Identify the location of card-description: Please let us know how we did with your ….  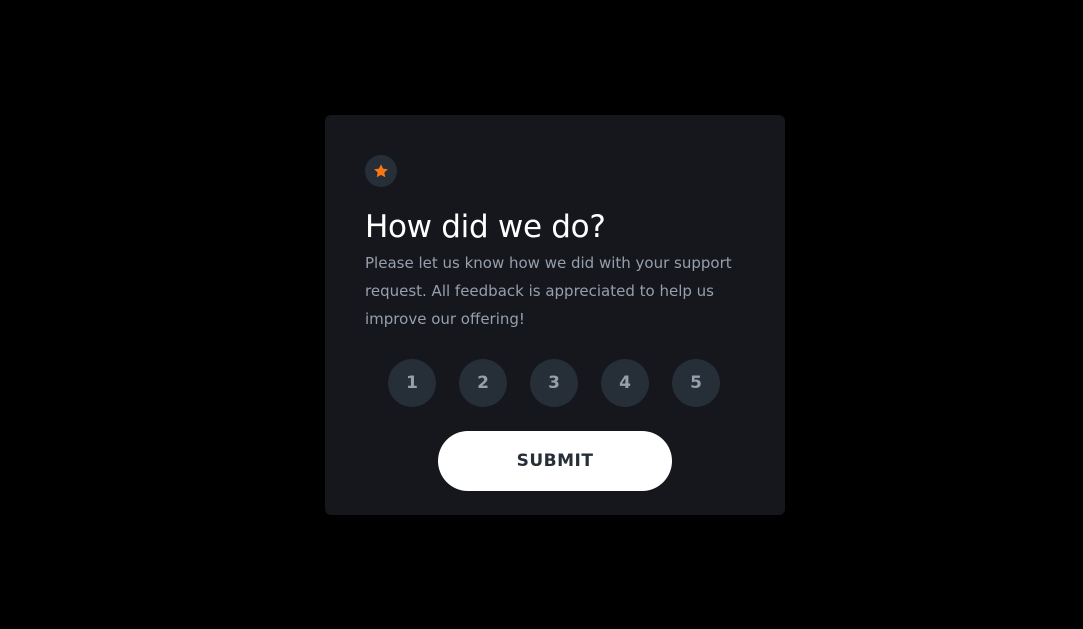
(548, 291).